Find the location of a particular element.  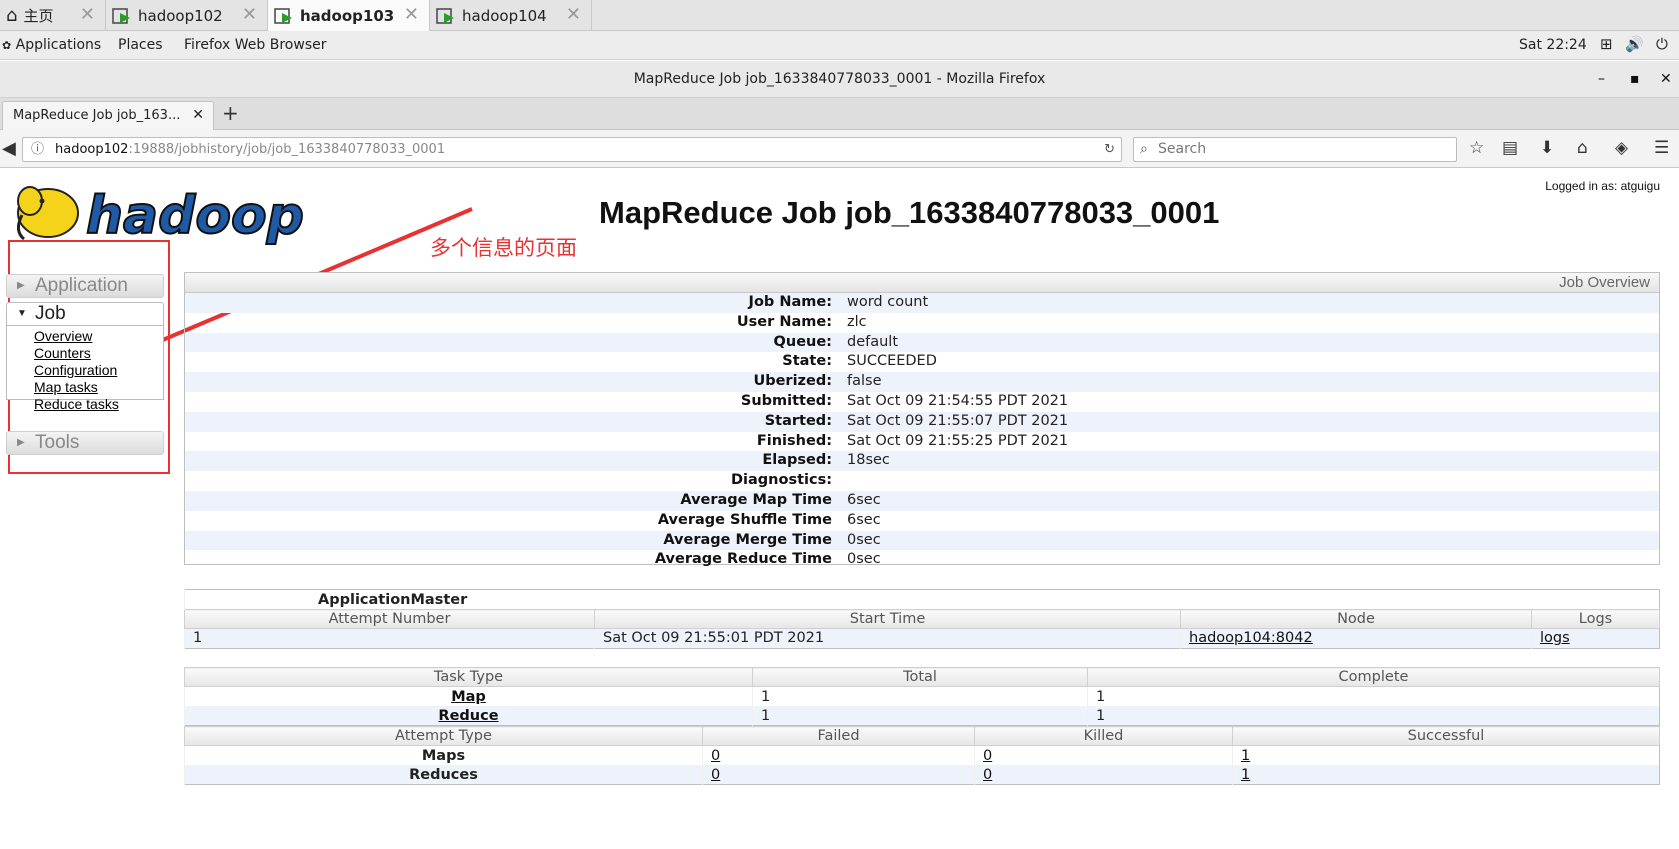

overview-key: User Name: is located at coordinates (784, 321).